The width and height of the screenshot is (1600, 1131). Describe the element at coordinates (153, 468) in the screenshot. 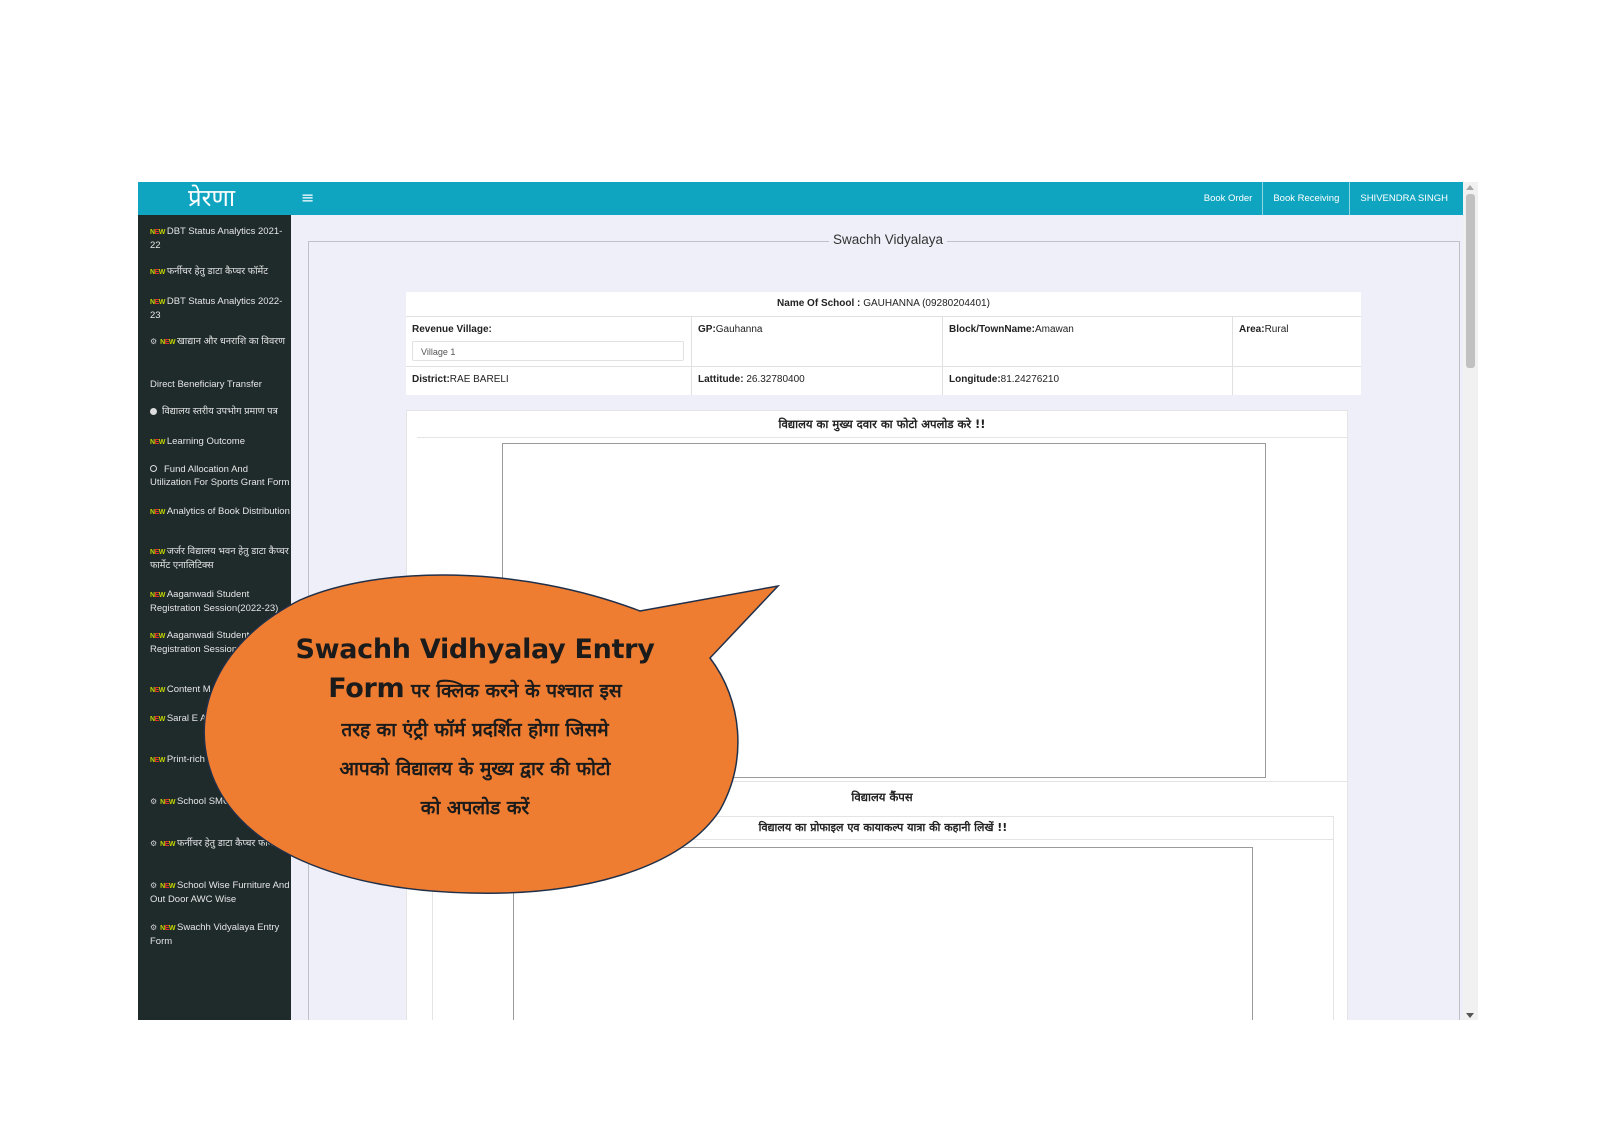

I see `circle-outline-icon` at that location.